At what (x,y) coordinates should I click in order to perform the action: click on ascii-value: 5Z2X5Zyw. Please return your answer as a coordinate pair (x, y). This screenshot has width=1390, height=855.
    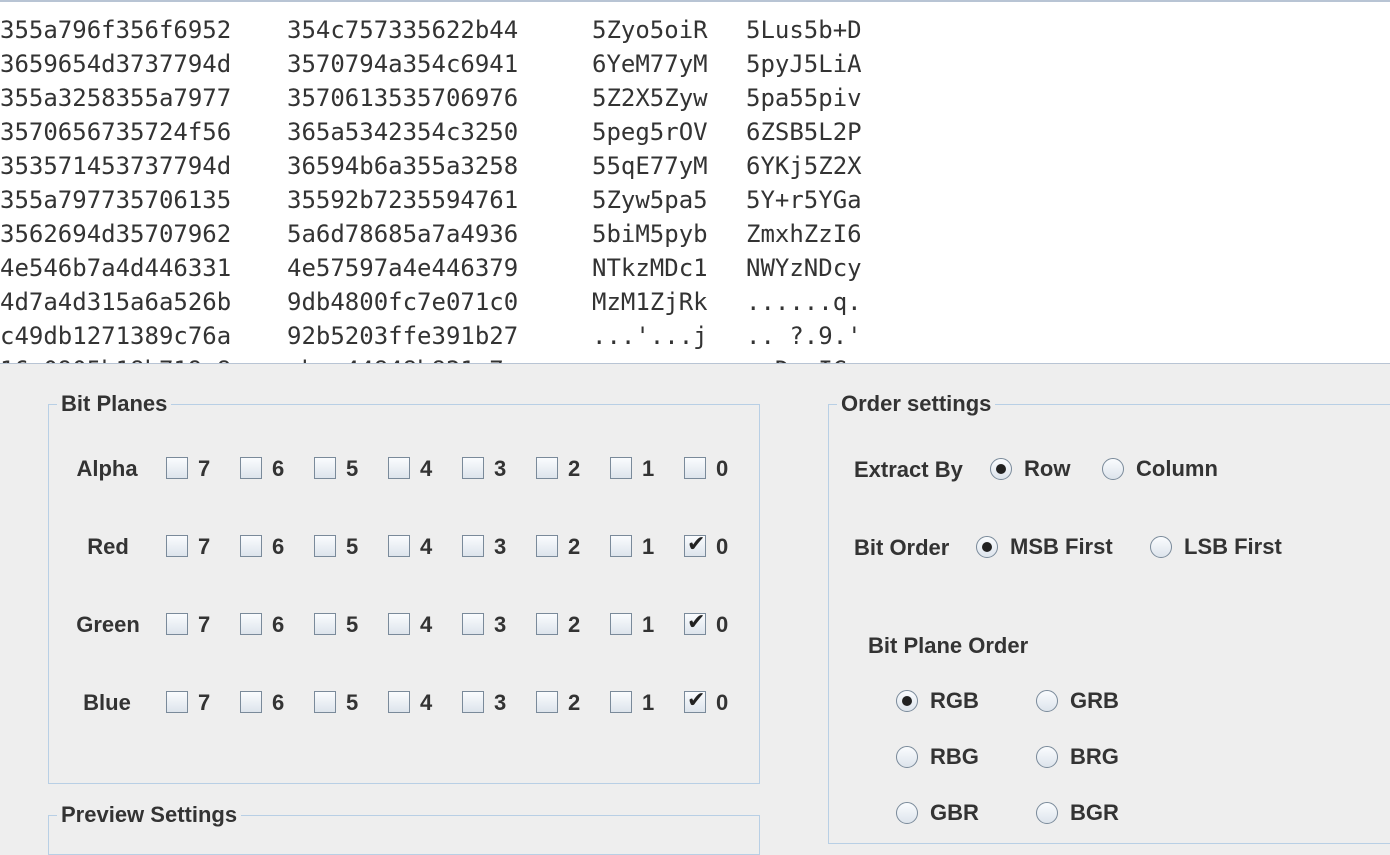
    Looking at the image, I should click on (650, 98).